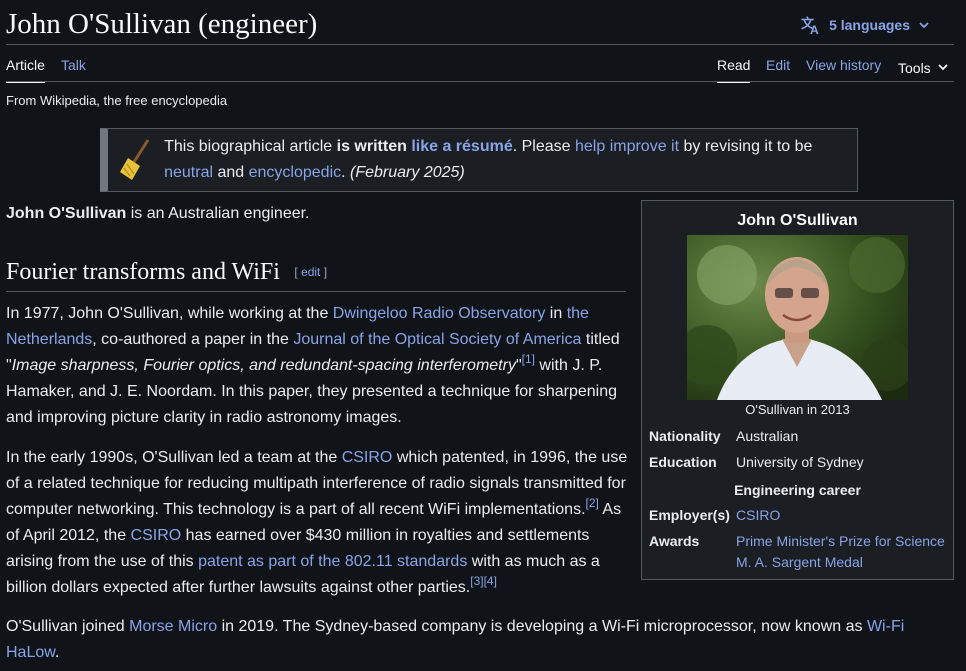 The width and height of the screenshot is (966, 671). Describe the element at coordinates (797, 490) in the screenshot. I see `infobox-career-header: Engineering career` at that location.